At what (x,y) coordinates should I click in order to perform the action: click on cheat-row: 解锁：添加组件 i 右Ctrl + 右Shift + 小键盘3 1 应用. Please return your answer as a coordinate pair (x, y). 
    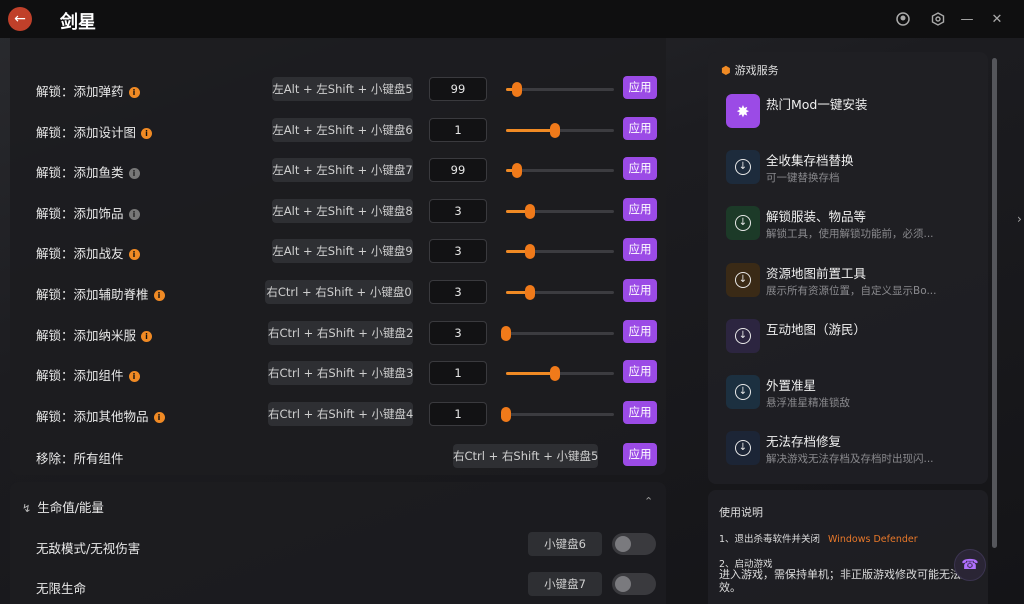
    Looking at the image, I should click on (338, 373).